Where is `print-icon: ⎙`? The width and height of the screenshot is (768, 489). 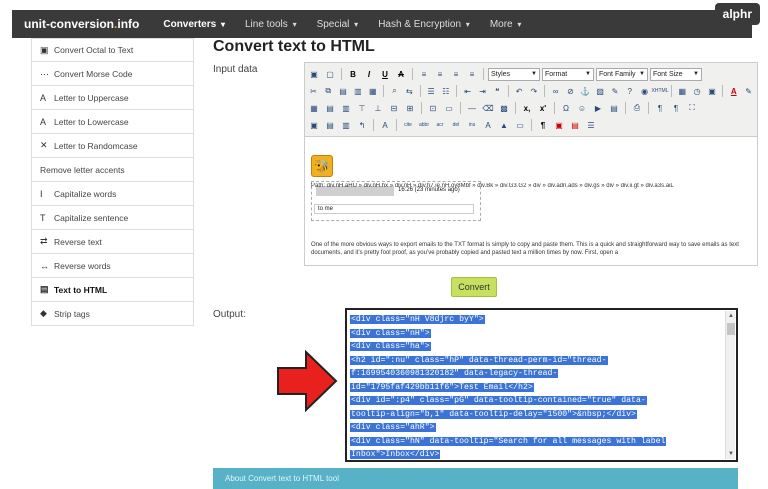 print-icon: ⎙ is located at coordinates (637, 108).